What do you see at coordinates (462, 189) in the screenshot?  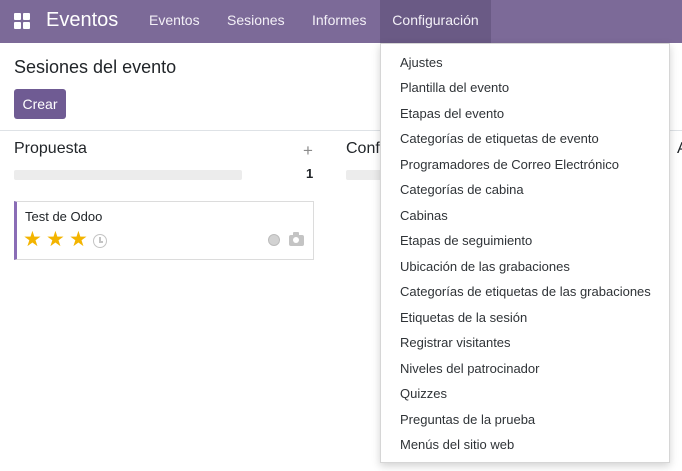 I see `dropdown-item-categorias-cabina: Categorías de cabina` at bounding box center [462, 189].